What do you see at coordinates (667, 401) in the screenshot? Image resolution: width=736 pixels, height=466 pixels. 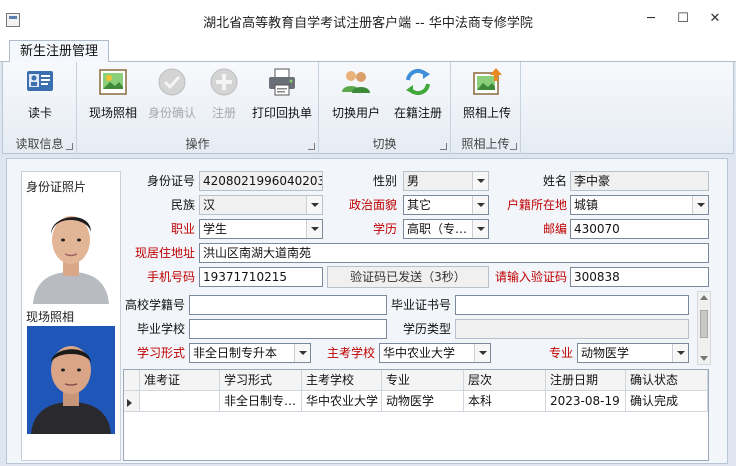 I see `table-cell: 确认完成` at bounding box center [667, 401].